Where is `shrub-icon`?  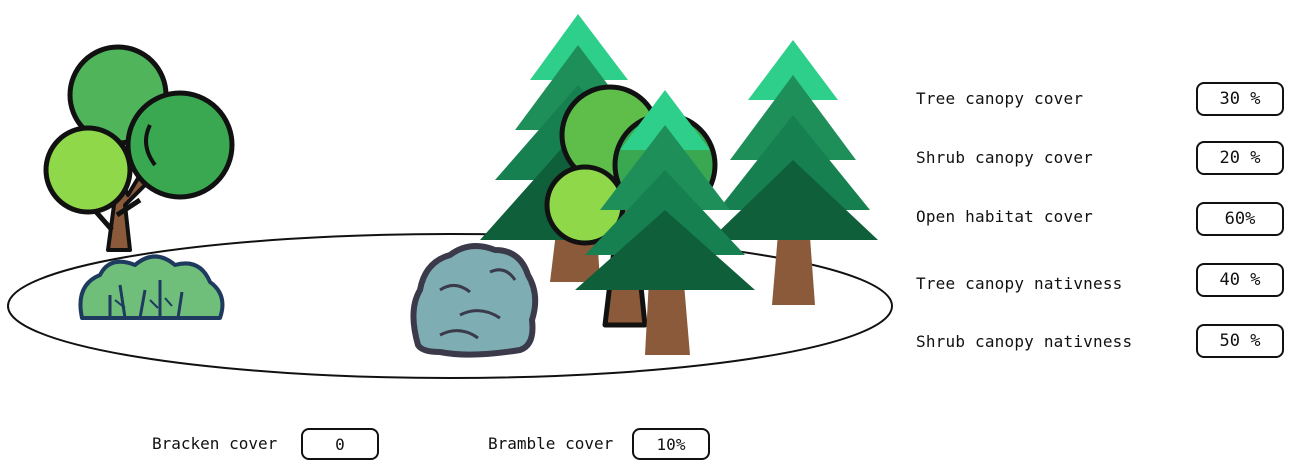
shrub-icon is located at coordinates (151, 287).